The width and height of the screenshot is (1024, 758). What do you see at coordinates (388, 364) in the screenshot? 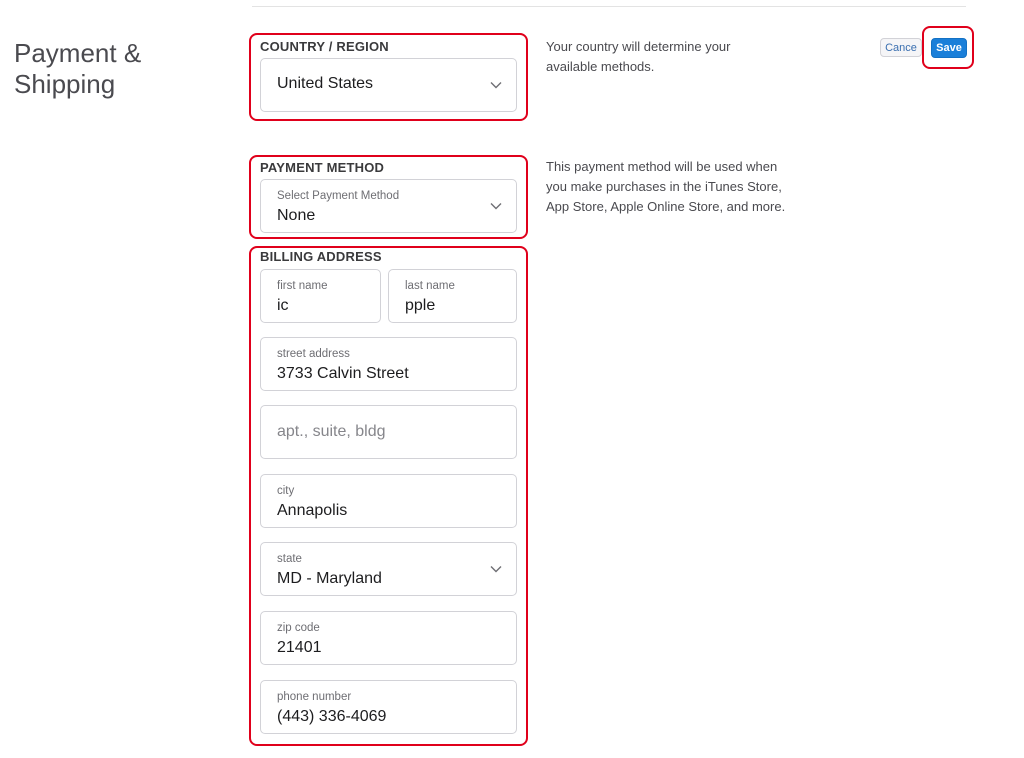
I see `street-address-field: street address 3733 Calvin Street` at bounding box center [388, 364].